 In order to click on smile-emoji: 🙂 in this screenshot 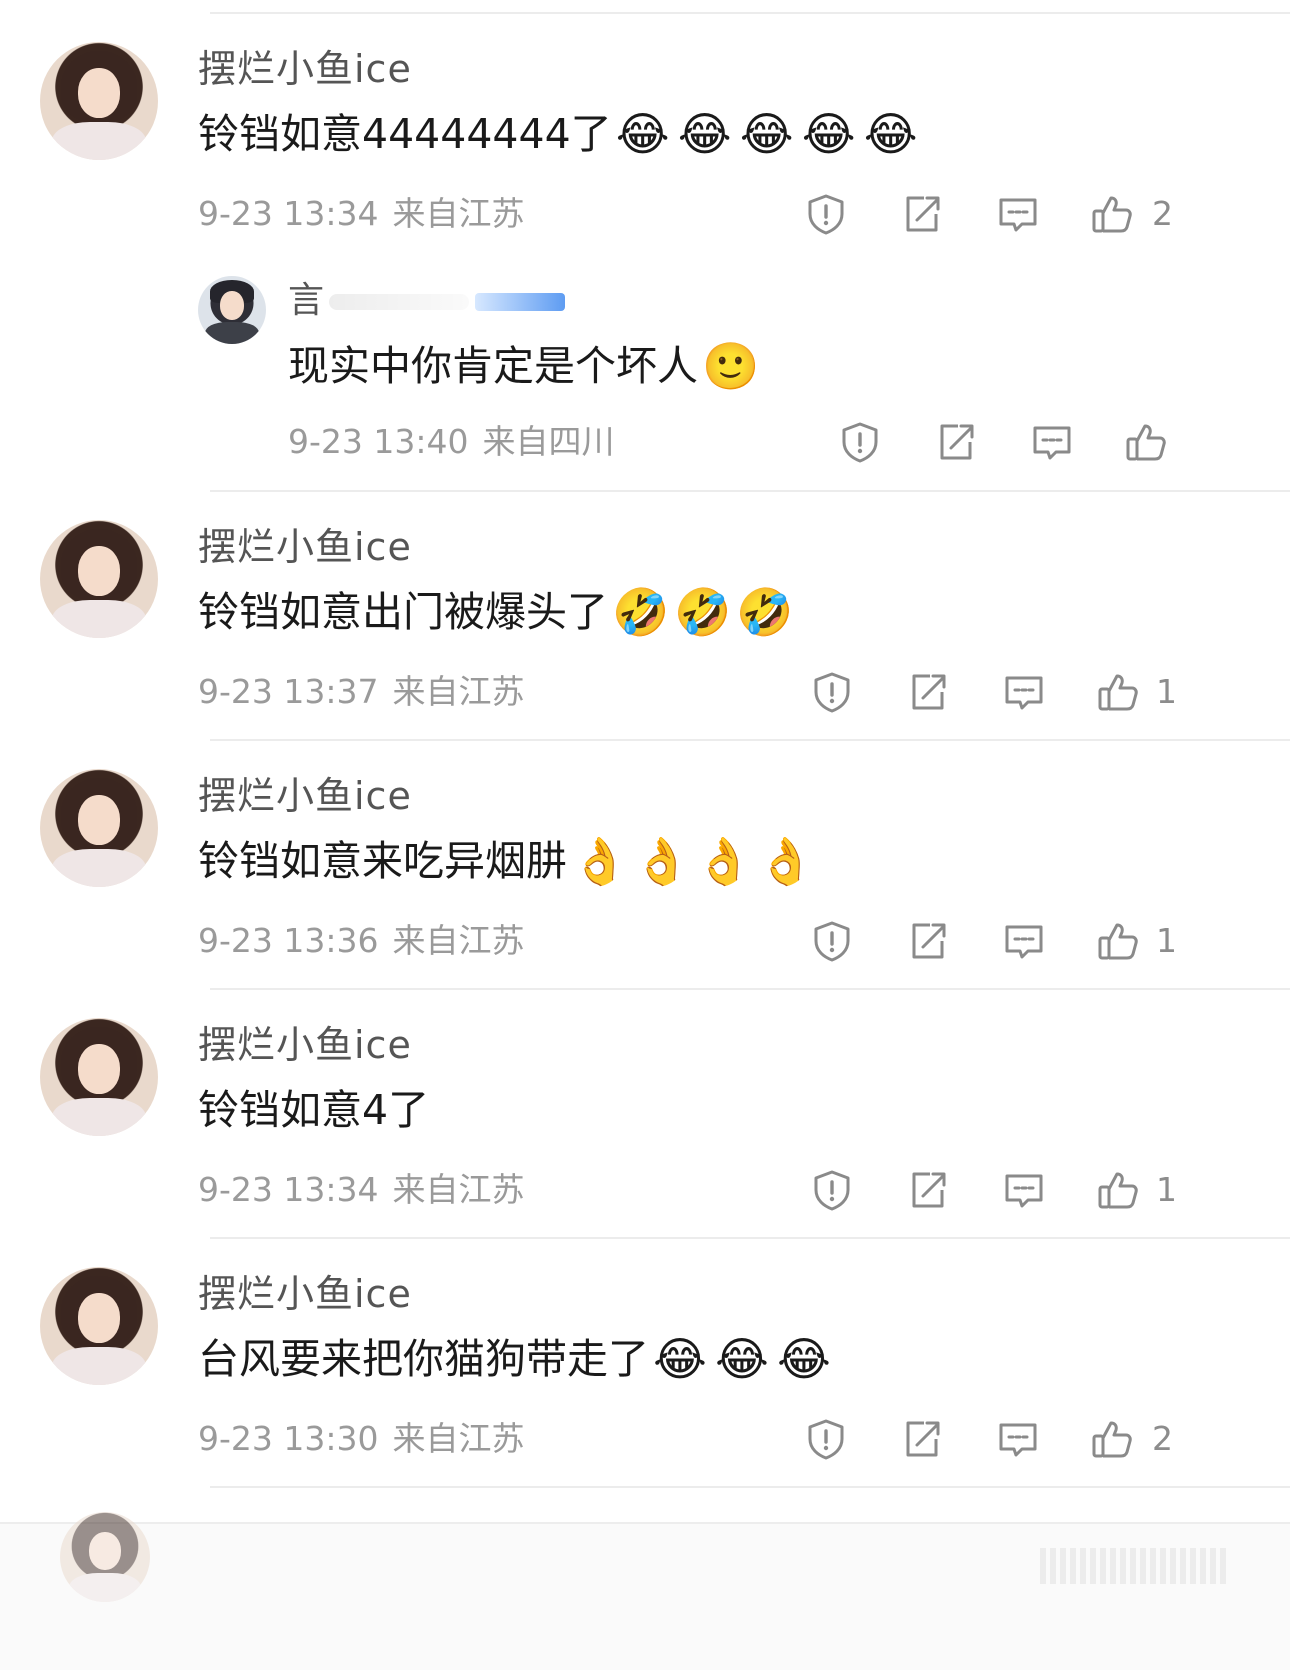, I will do `click(731, 366)`.